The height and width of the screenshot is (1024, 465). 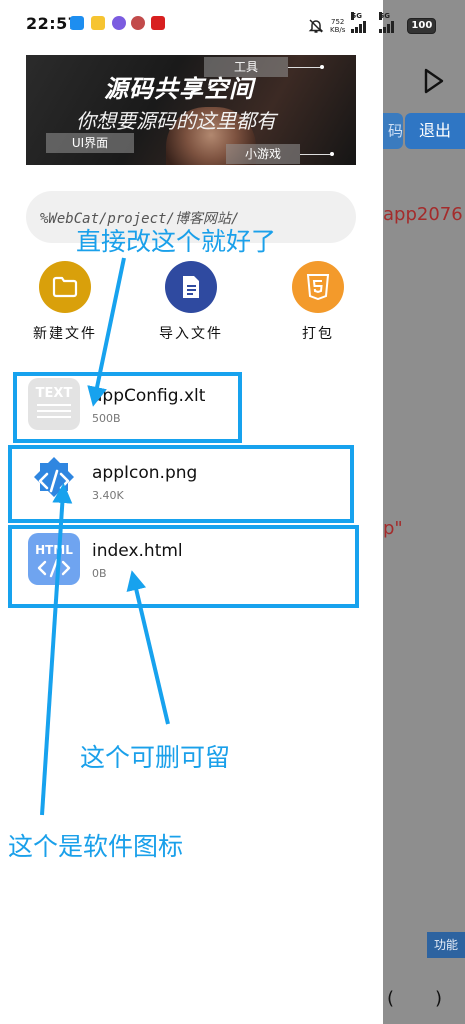 I want to click on status-bar: 22:57 752 KB/s 5G 5G 100, so click(x=232, y=26).